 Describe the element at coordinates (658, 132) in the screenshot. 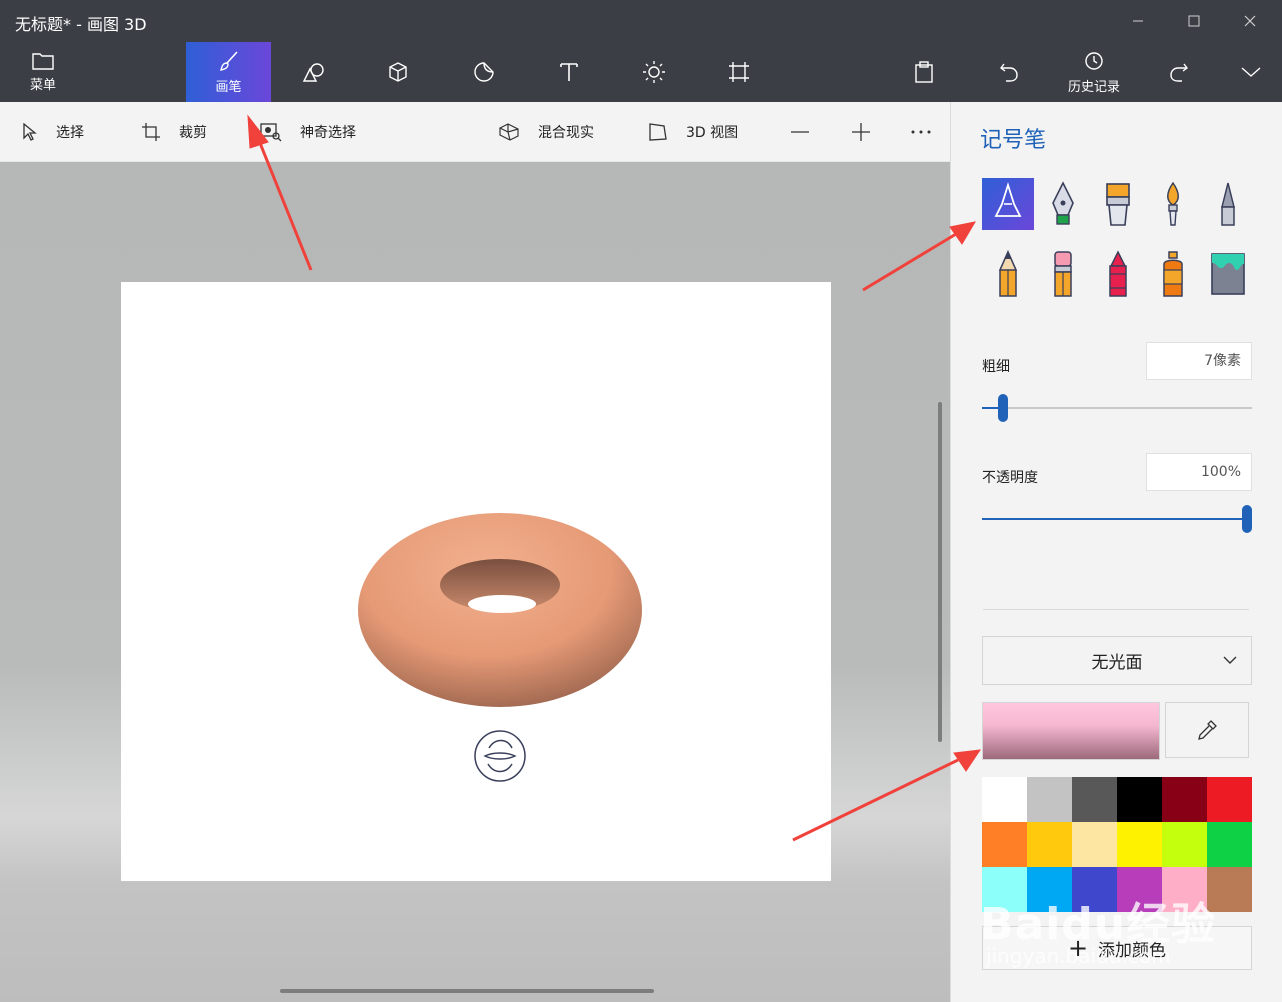

I see `3d-view-icon` at that location.